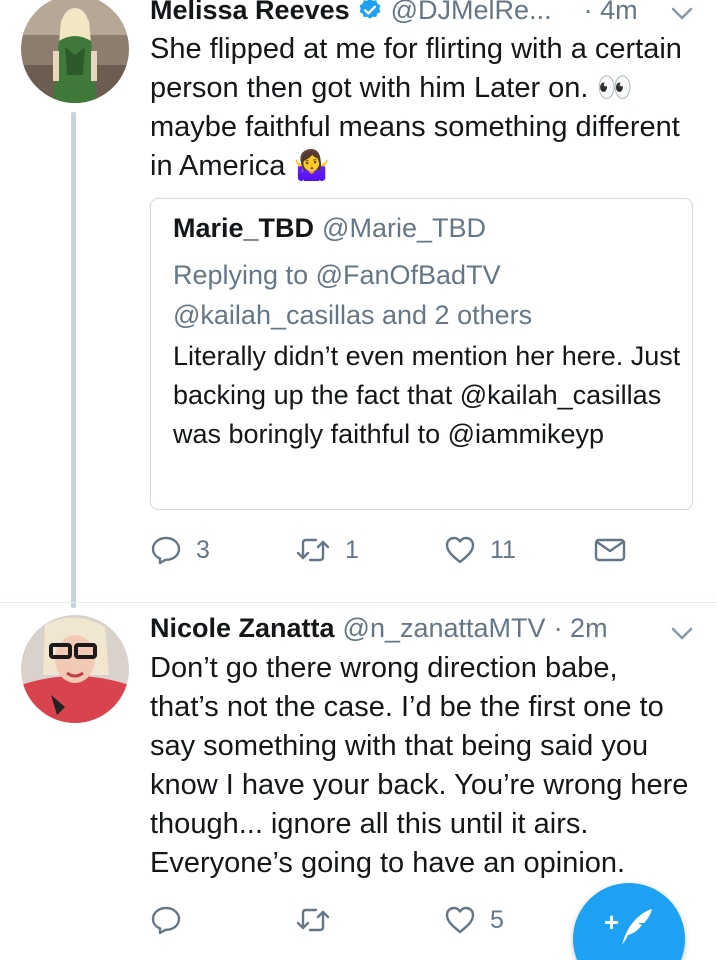  What do you see at coordinates (497, 919) in the screenshot?
I see `like-count: 5` at bounding box center [497, 919].